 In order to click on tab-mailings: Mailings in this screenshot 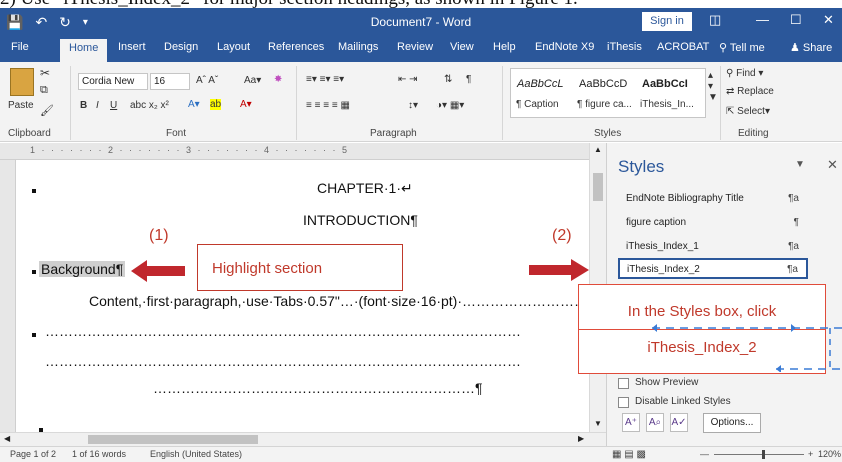, I will do `click(358, 47)`.